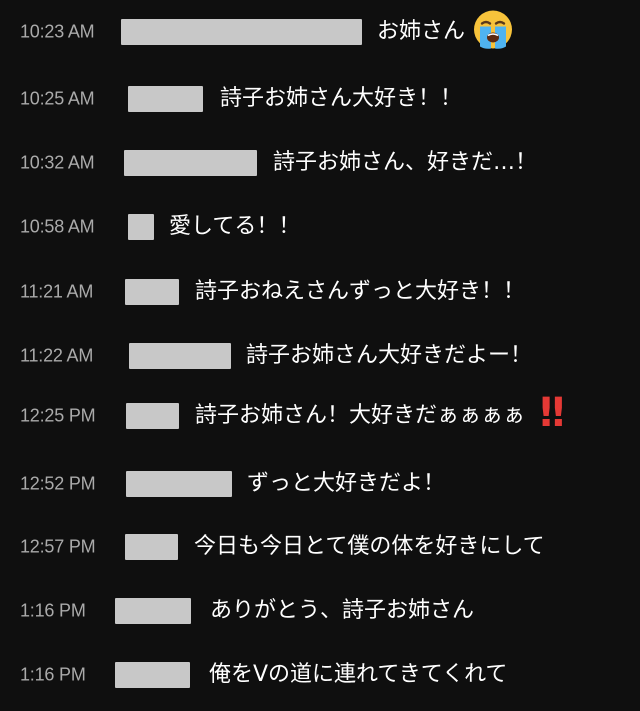 The width and height of the screenshot is (640, 711). I want to click on chat-message: 10:32 AM 詩子お姉さん、好きだ…！, so click(320, 163).